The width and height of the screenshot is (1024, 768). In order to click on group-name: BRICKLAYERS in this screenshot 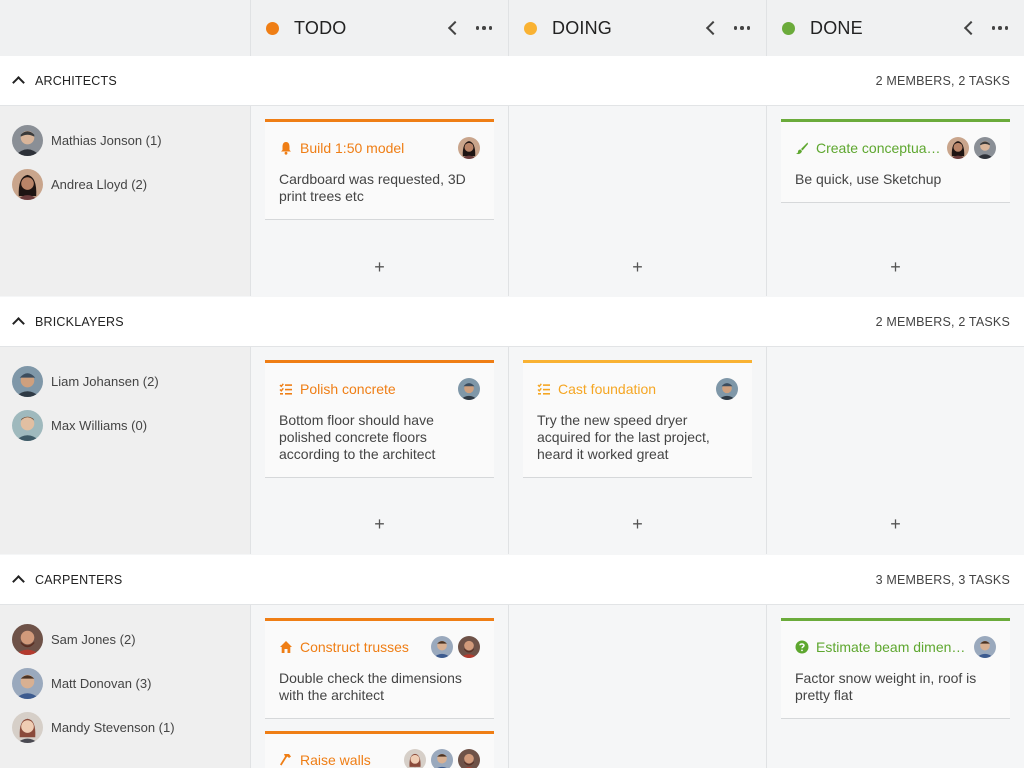, I will do `click(79, 321)`.